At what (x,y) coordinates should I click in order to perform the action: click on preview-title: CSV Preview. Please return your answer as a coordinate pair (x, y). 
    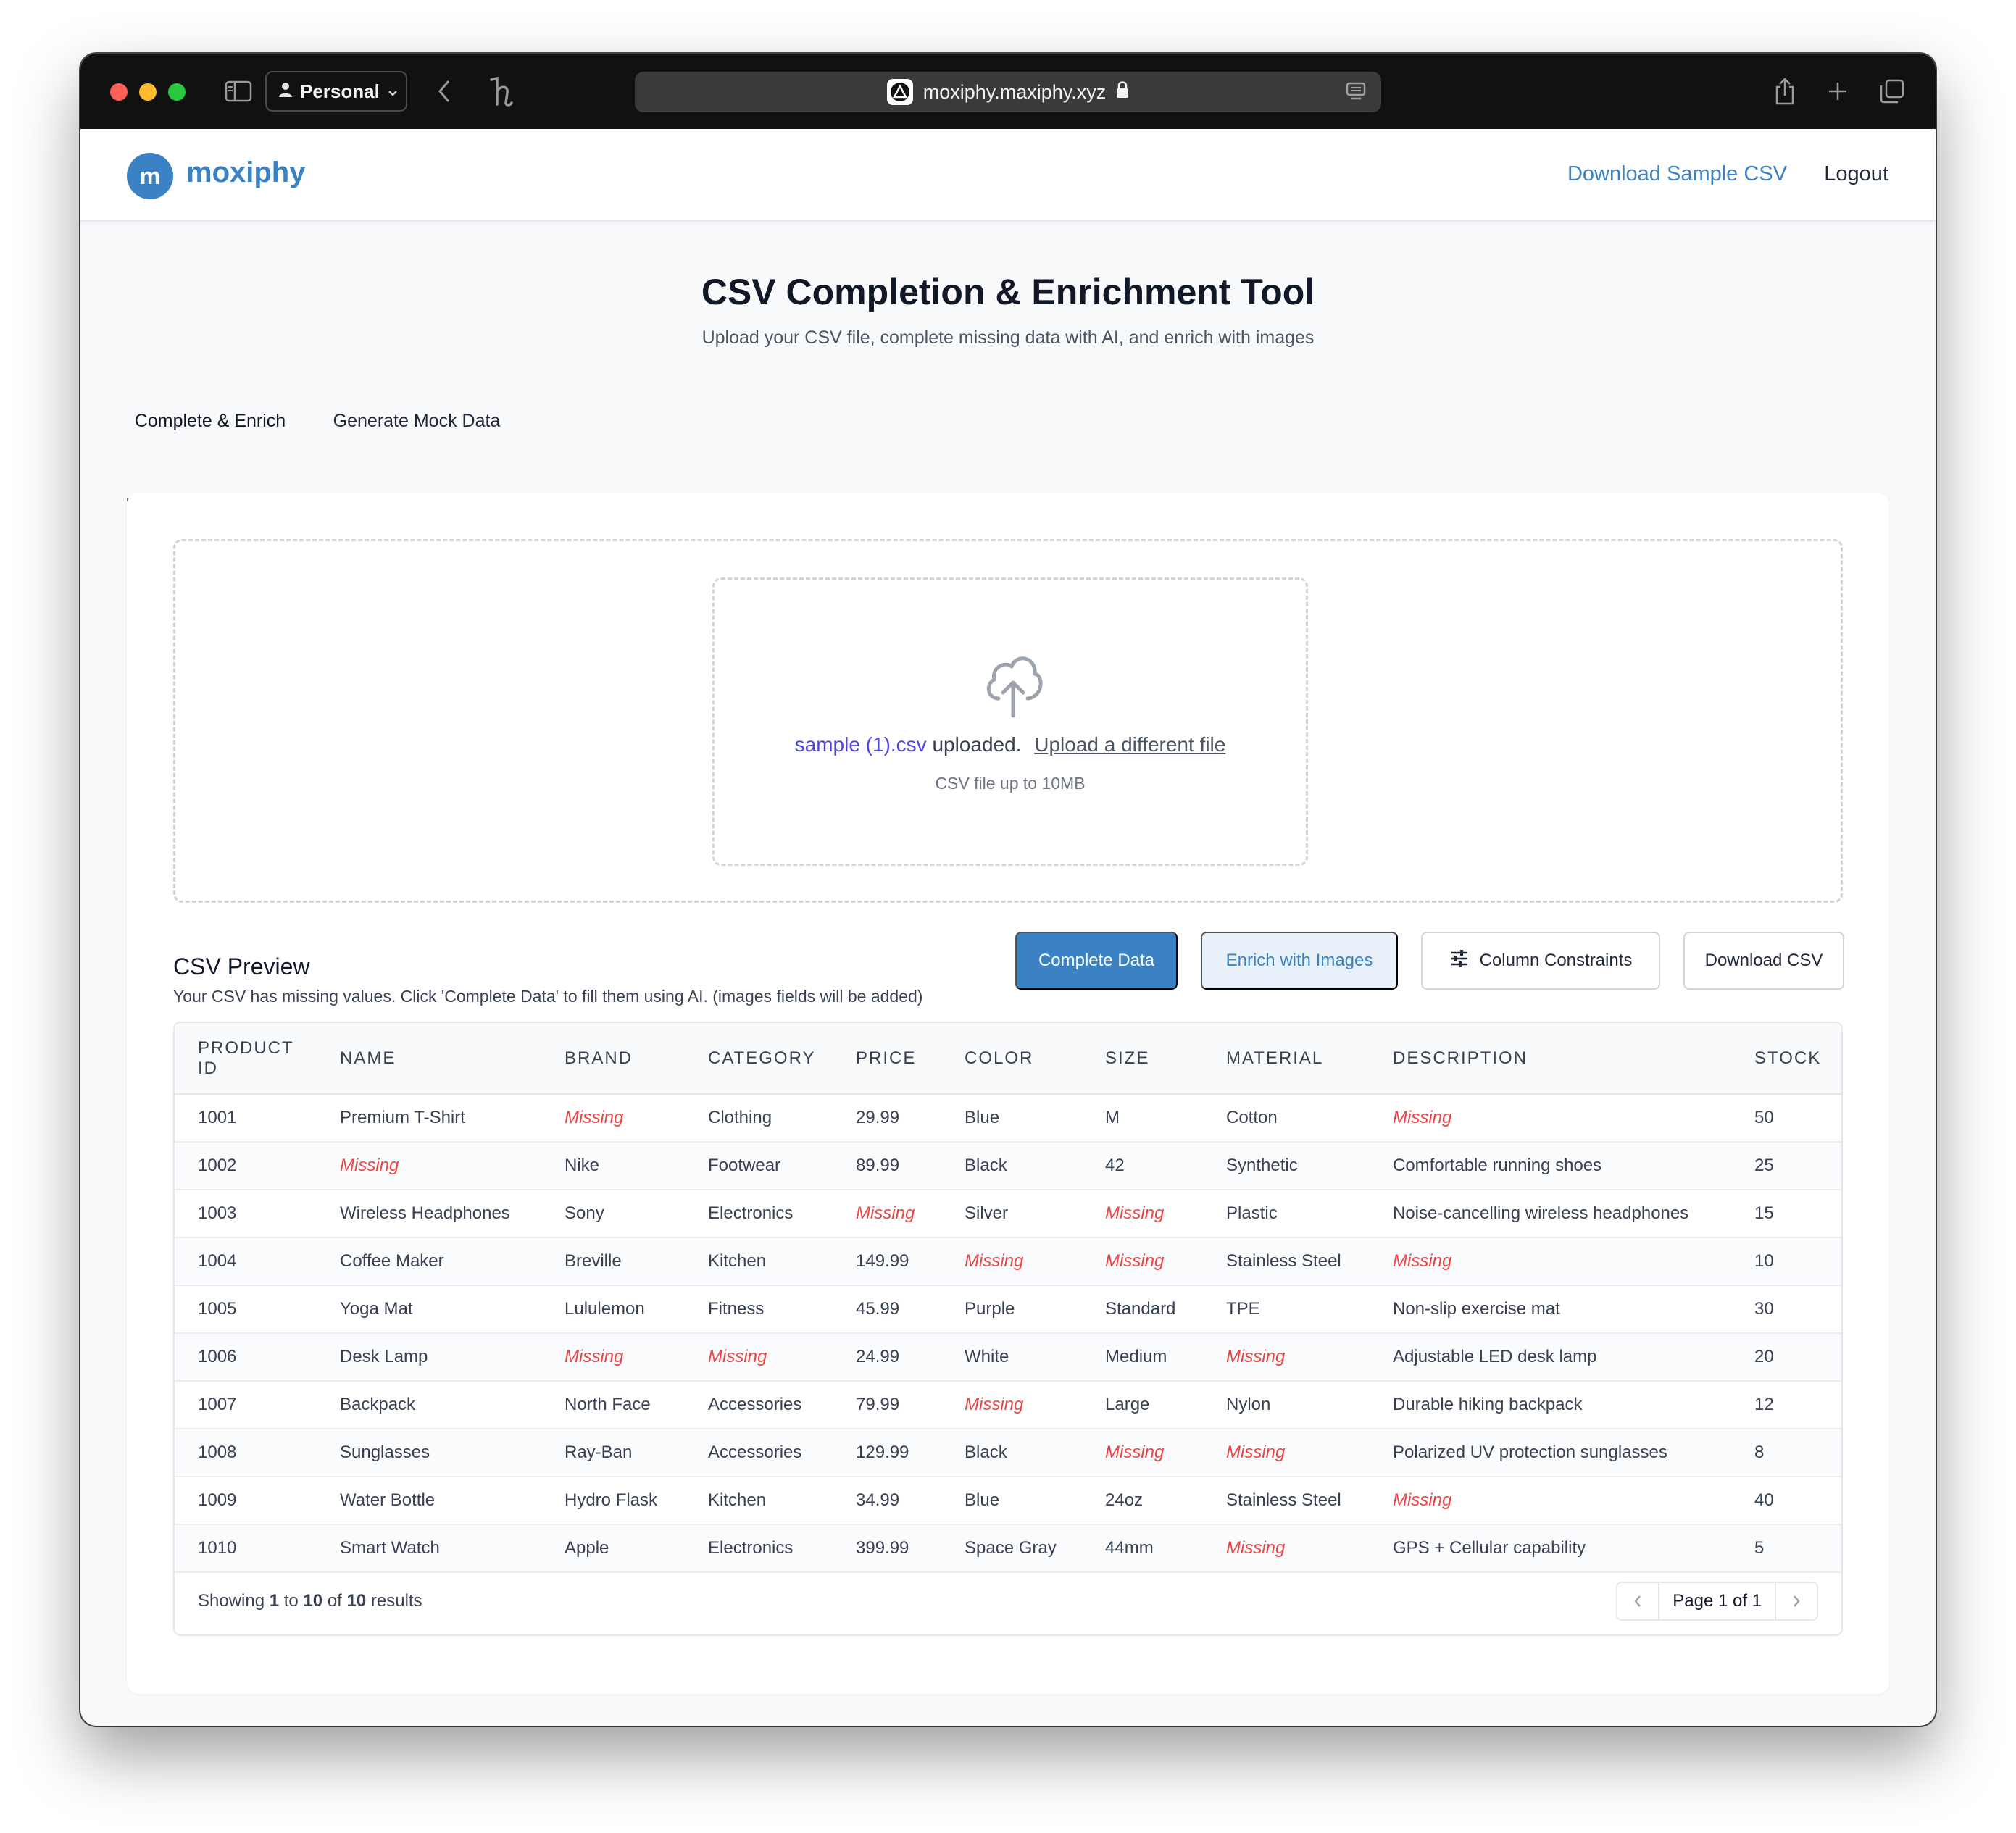
    Looking at the image, I should click on (241, 967).